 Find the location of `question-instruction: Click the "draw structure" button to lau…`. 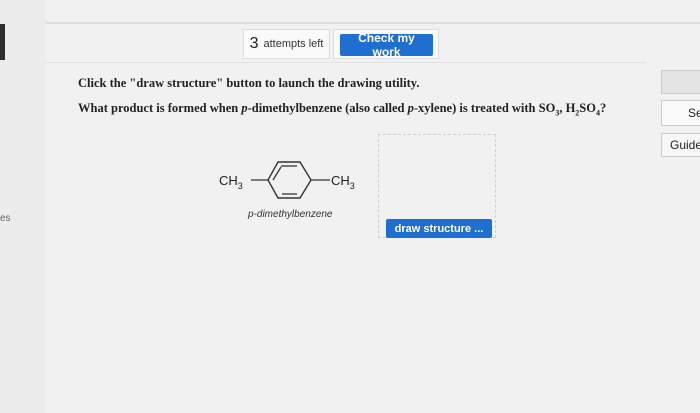

question-instruction: Click the "draw structure" button to lau… is located at coordinates (249, 83).